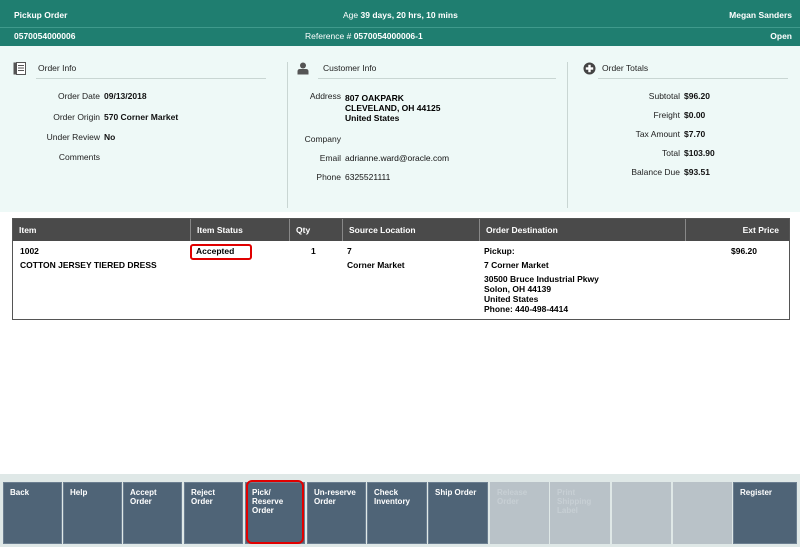  What do you see at coordinates (92, 513) in the screenshot?
I see `help-button: Help` at bounding box center [92, 513].